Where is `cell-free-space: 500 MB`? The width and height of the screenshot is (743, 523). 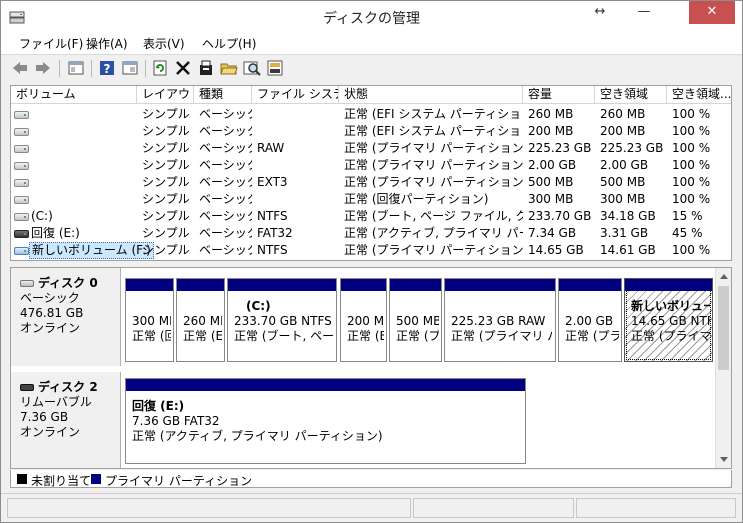 cell-free-space: 500 MB is located at coordinates (623, 182).